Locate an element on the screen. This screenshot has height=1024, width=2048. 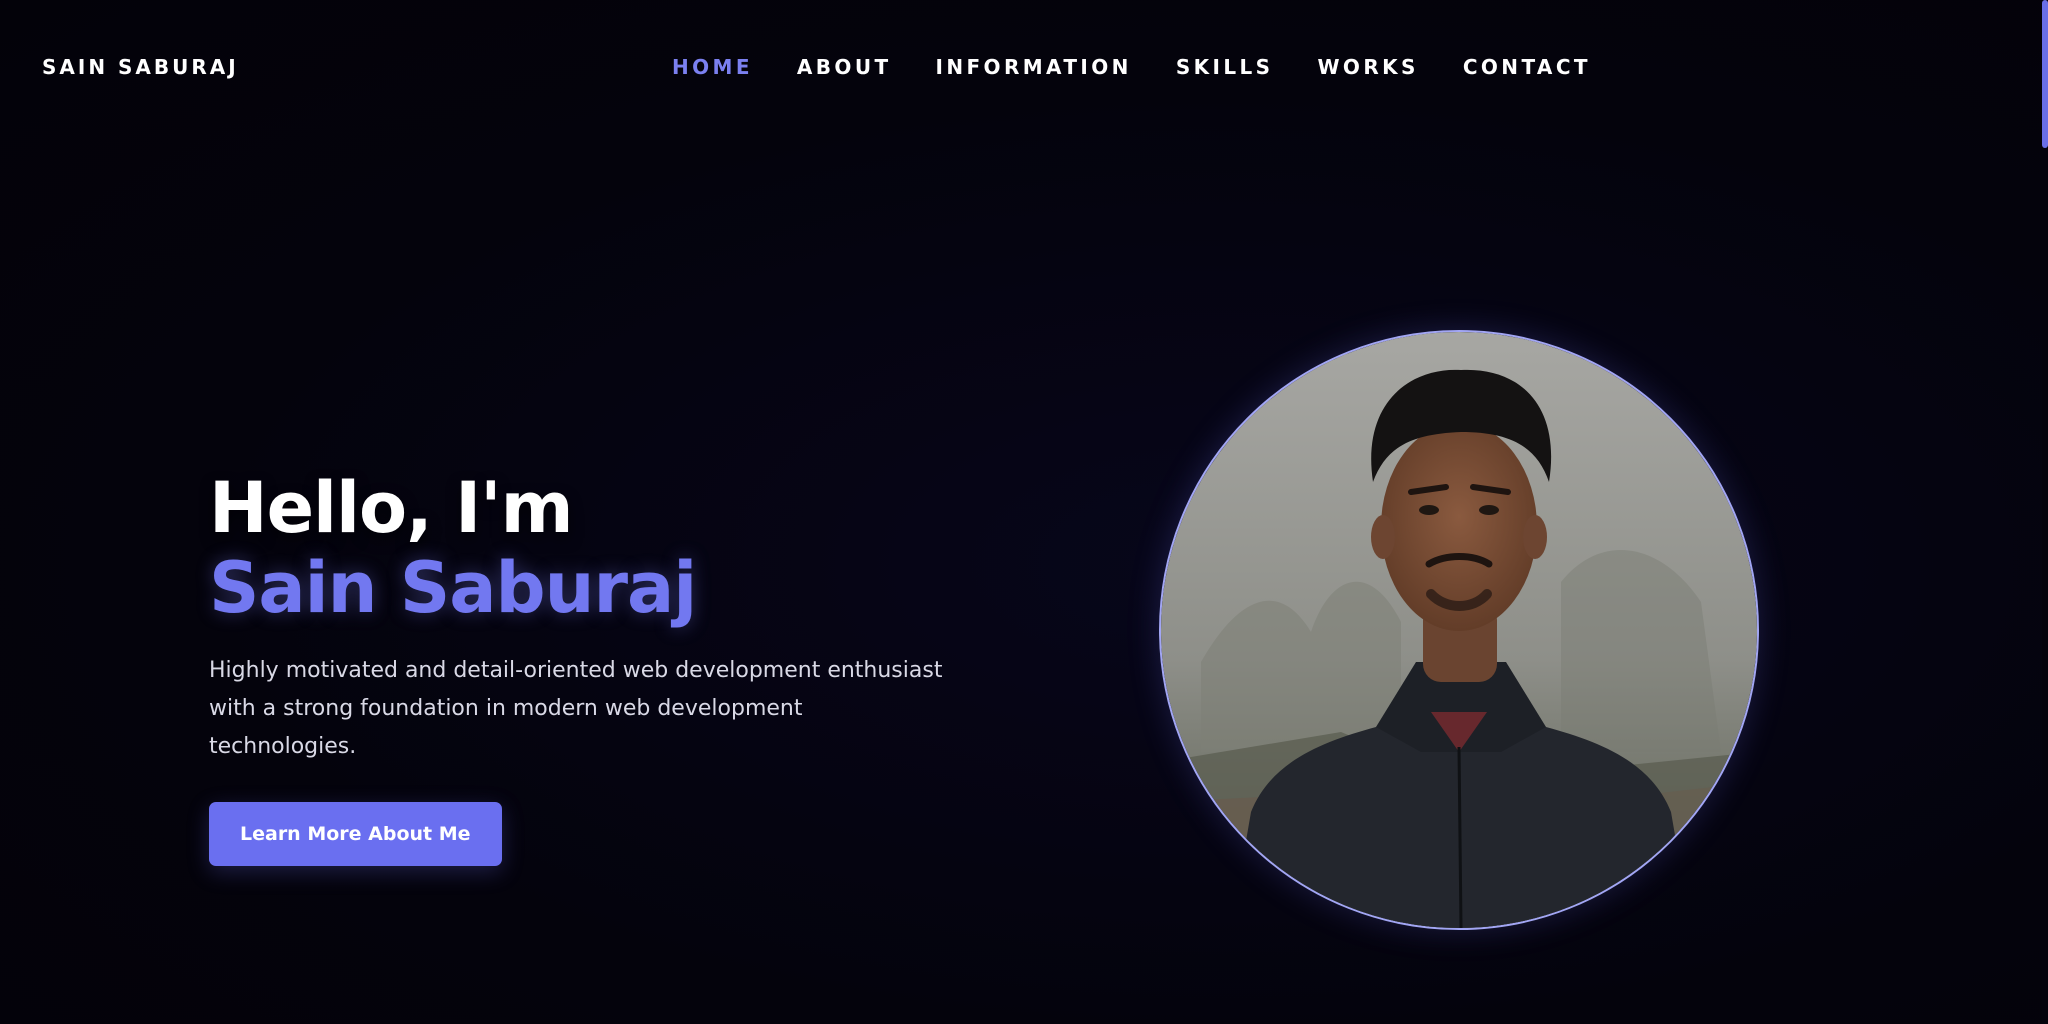
hero-name: Sain Saburaj is located at coordinates (453, 588).